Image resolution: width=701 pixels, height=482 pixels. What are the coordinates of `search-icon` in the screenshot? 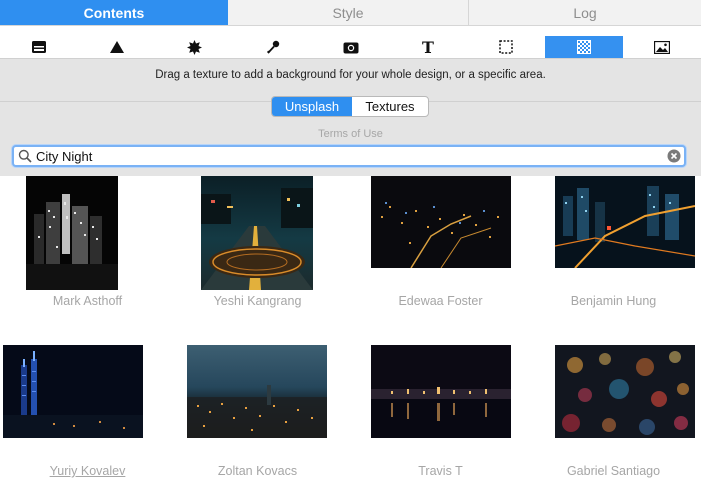 It's located at (25, 158).